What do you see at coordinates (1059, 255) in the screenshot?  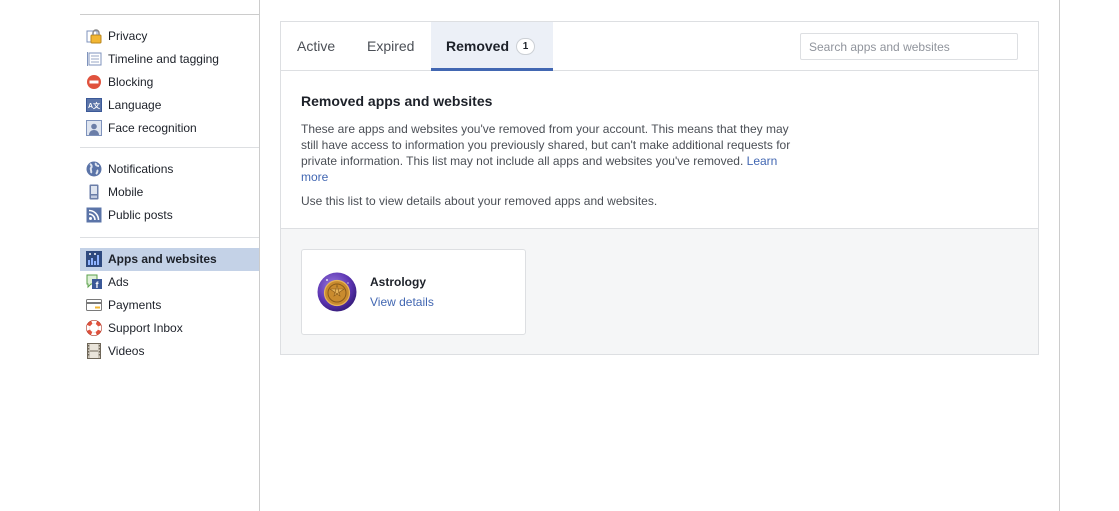 I see `content-right-divider` at bounding box center [1059, 255].